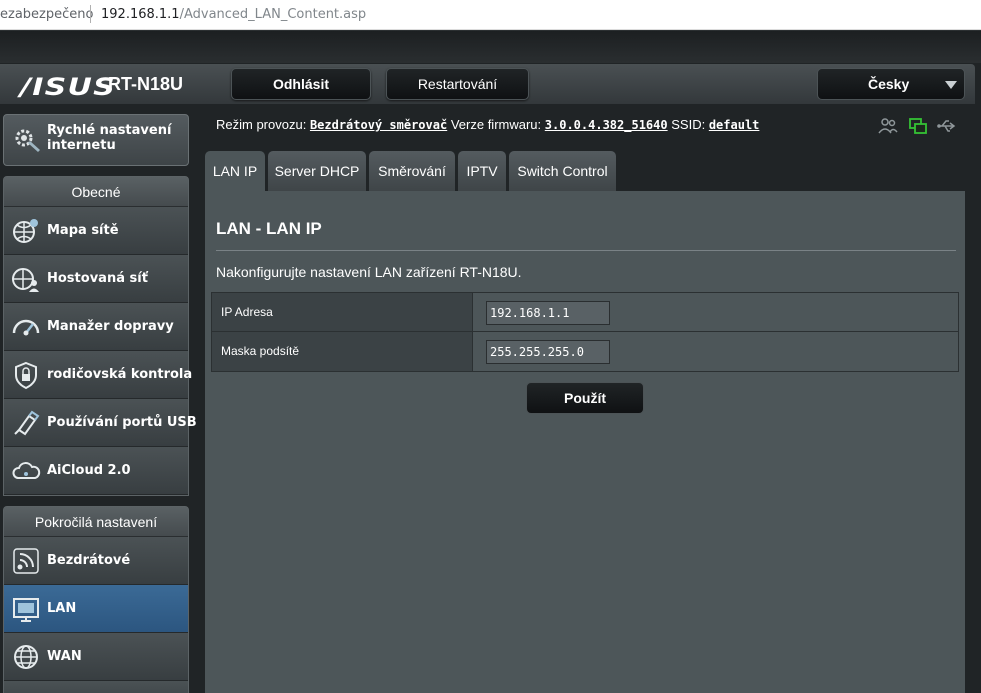  Describe the element at coordinates (918, 126) in the screenshot. I see `internet-status-icon` at that location.